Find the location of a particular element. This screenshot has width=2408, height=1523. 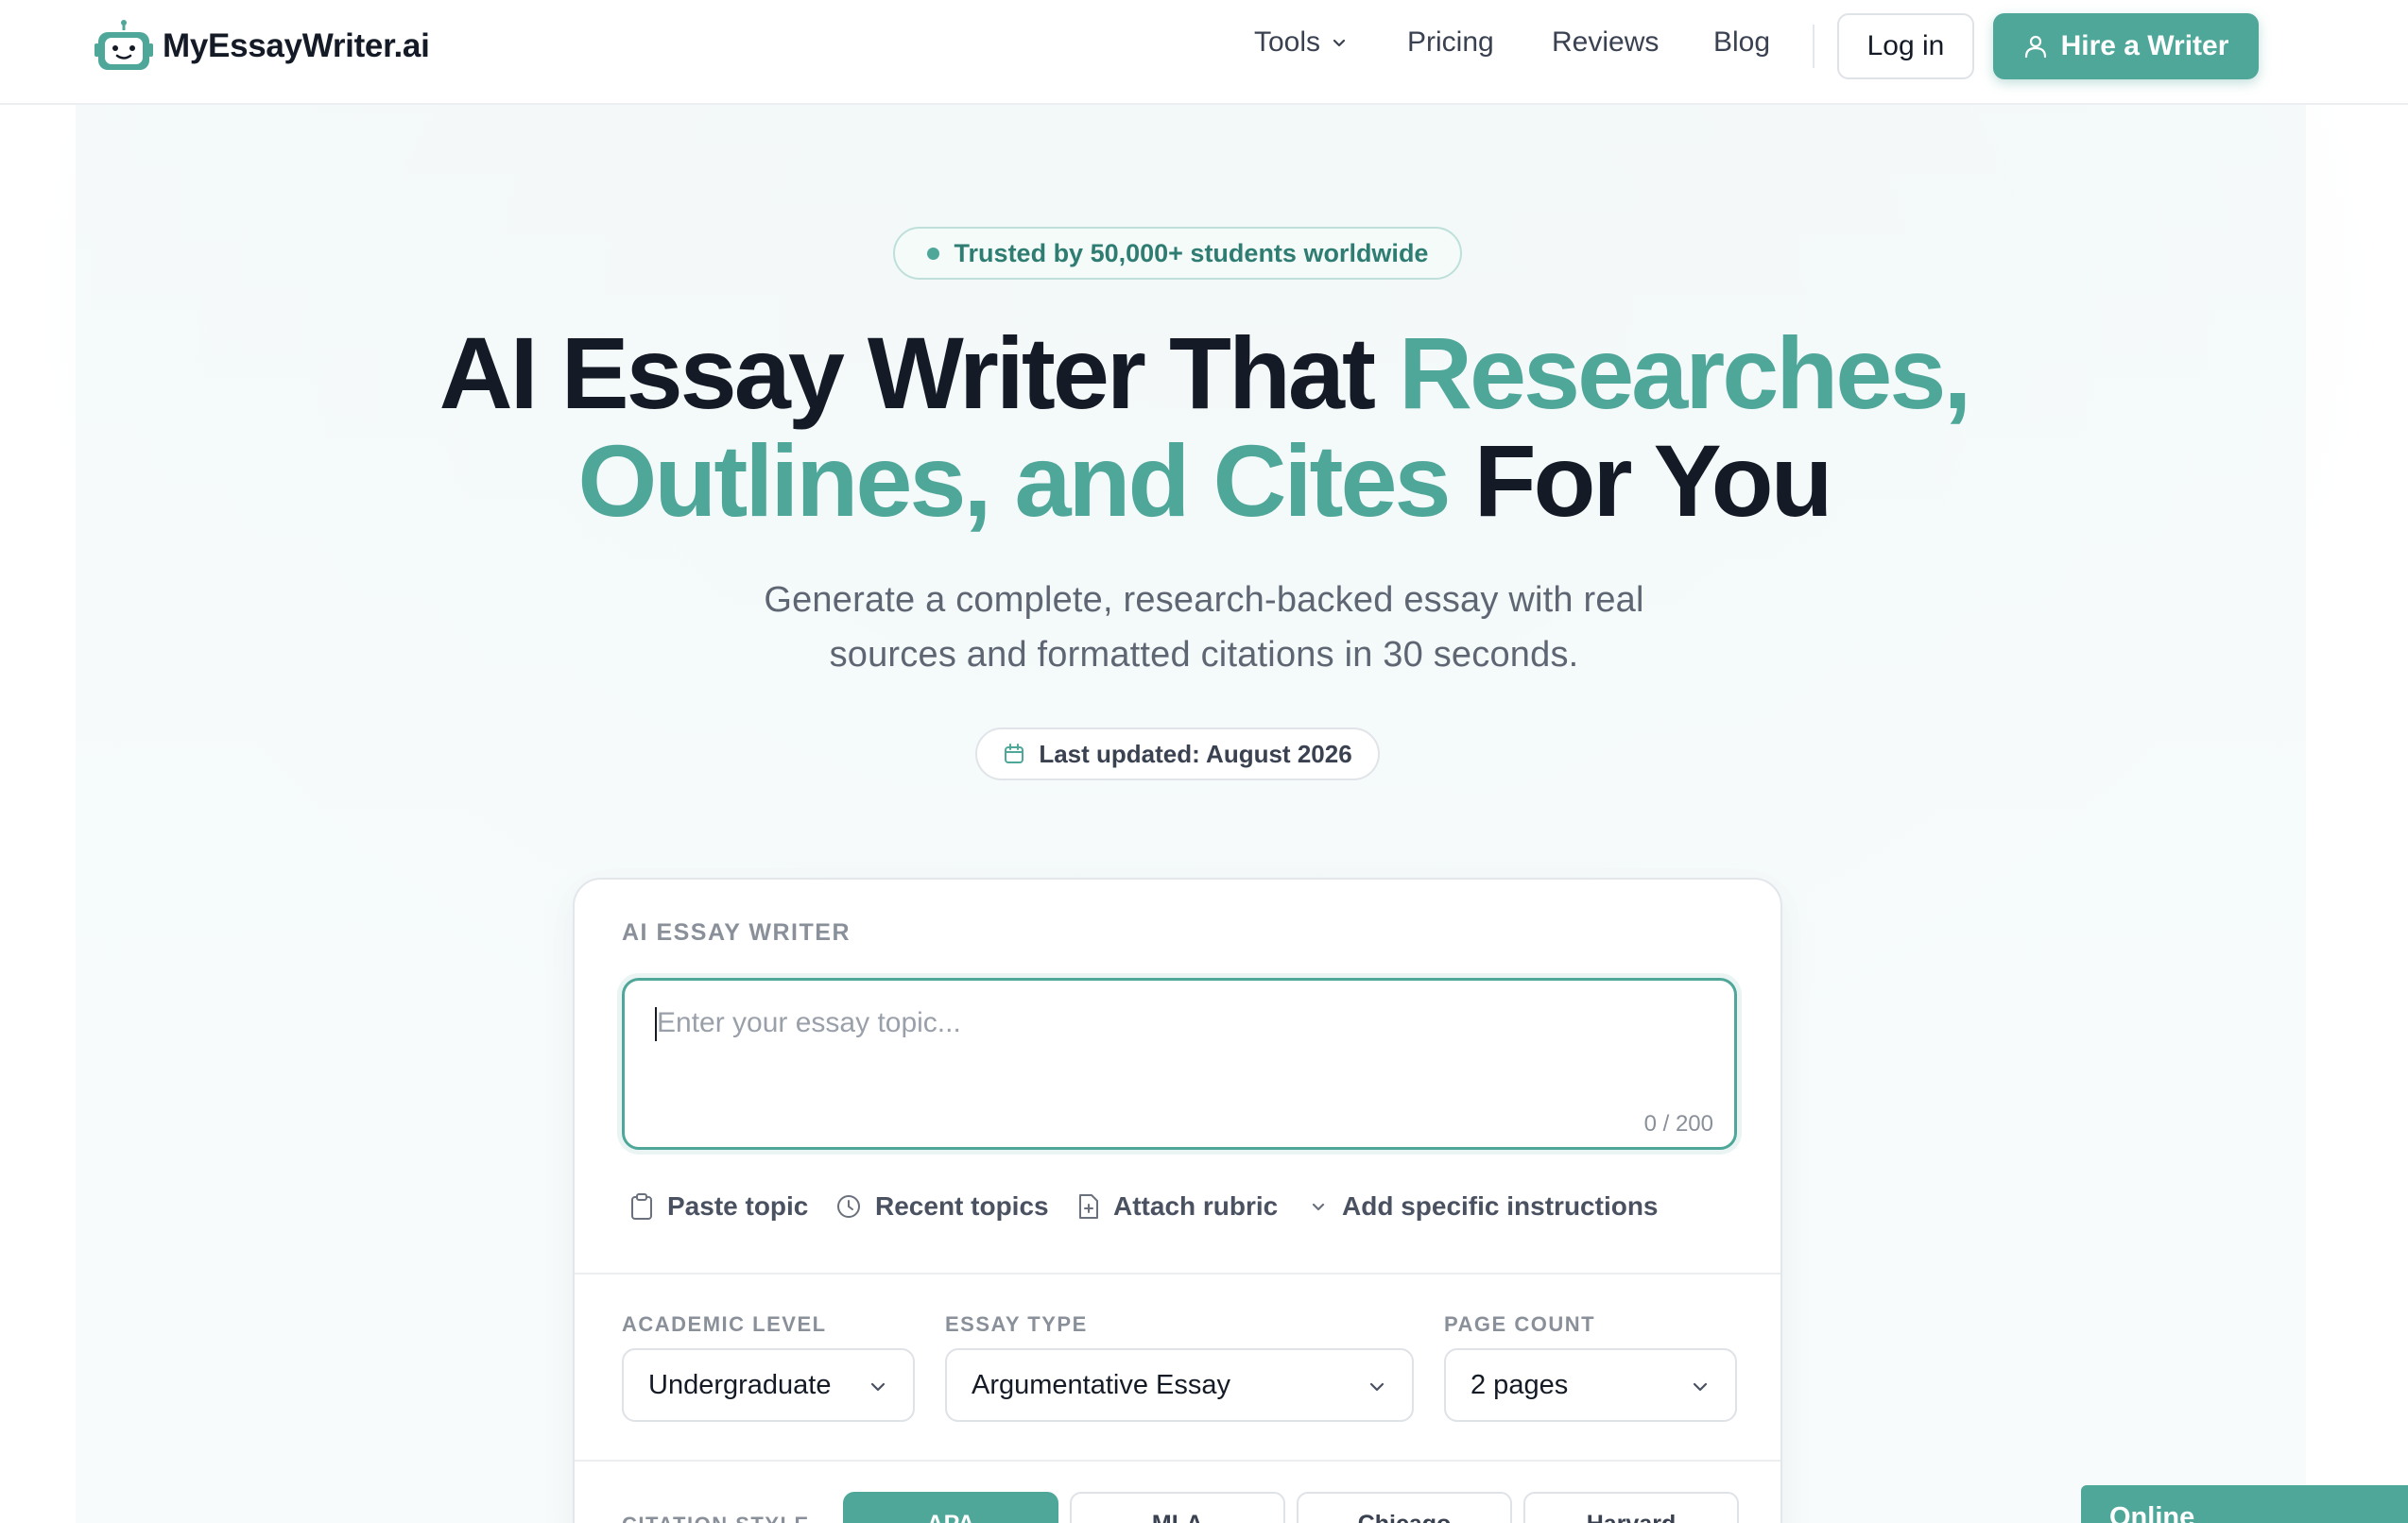

citation-option-harvard: Harvard is located at coordinates (1631, 1507).